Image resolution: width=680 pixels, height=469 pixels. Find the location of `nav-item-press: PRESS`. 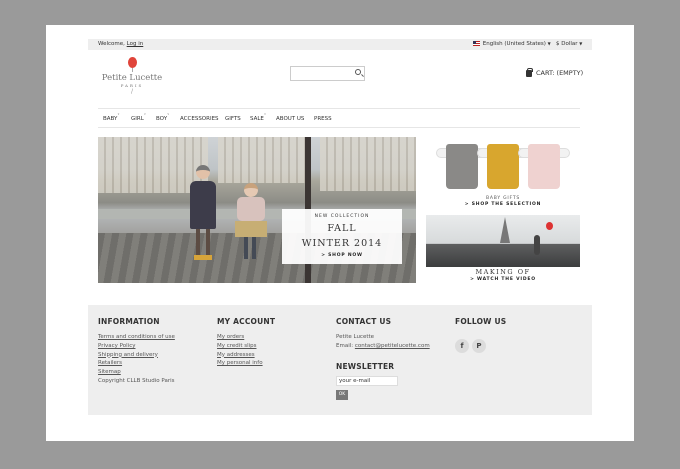

nav-item-press: PRESS is located at coordinates (323, 119).